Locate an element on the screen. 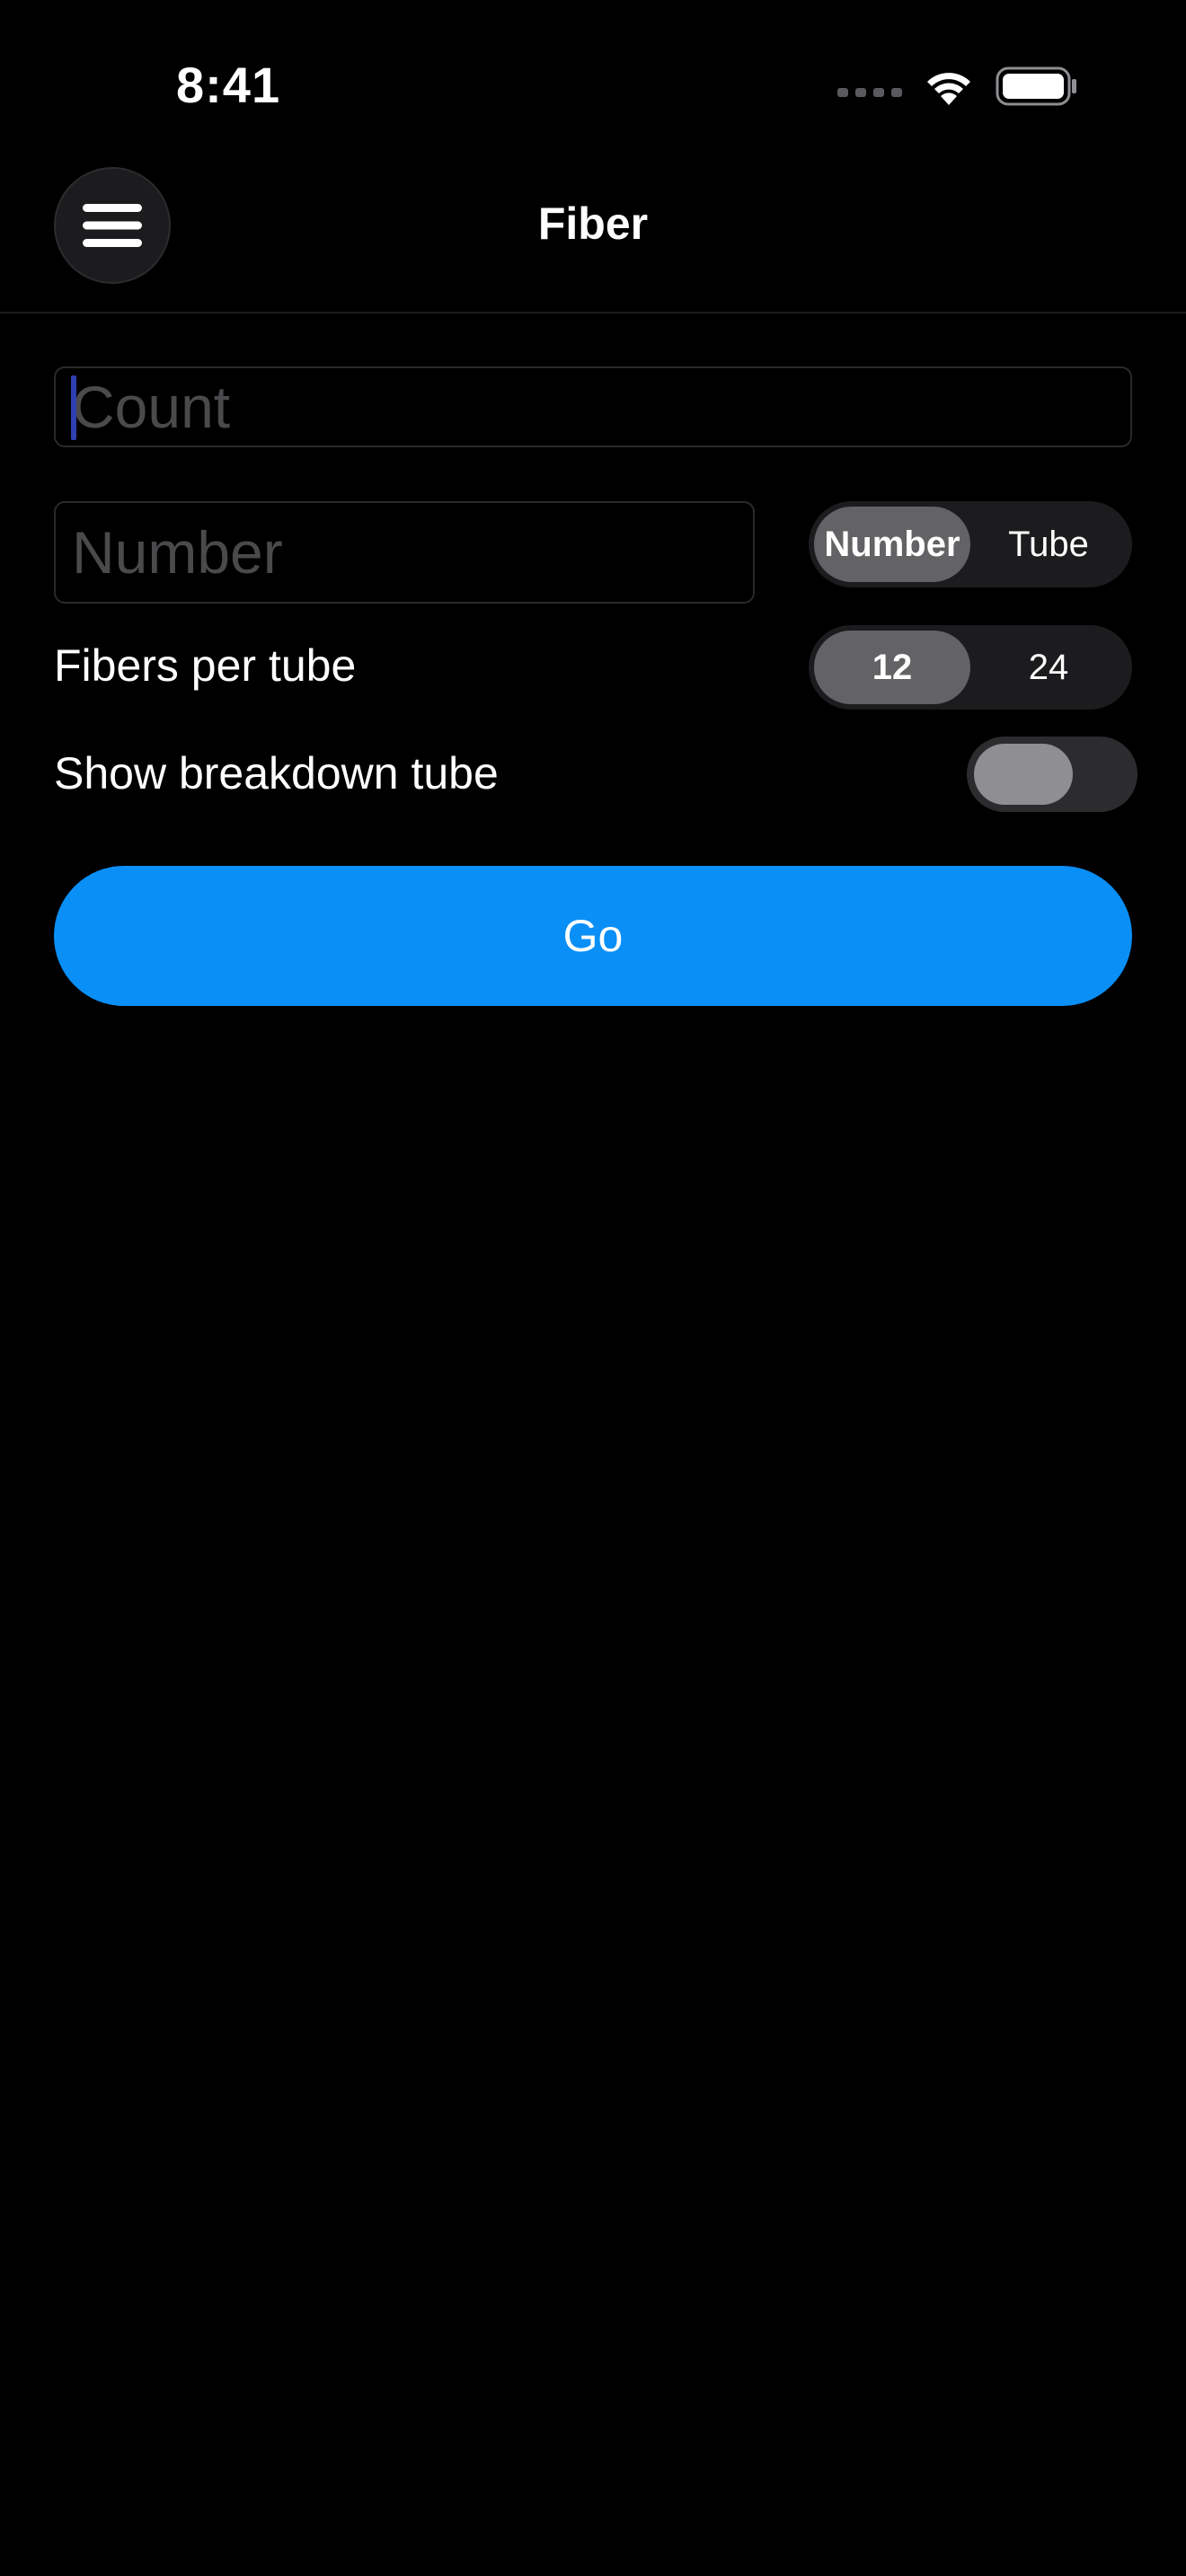 This screenshot has height=2576, width=1186. go-button: Go is located at coordinates (593, 936).